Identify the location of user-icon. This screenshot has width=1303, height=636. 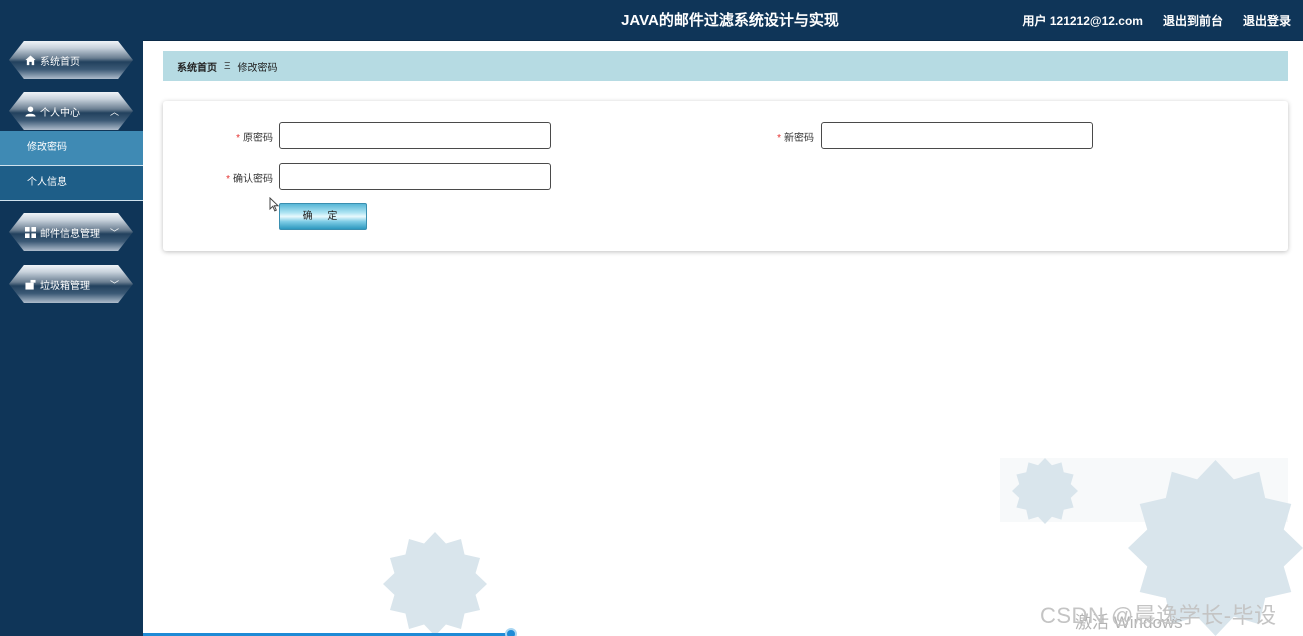
(30, 111).